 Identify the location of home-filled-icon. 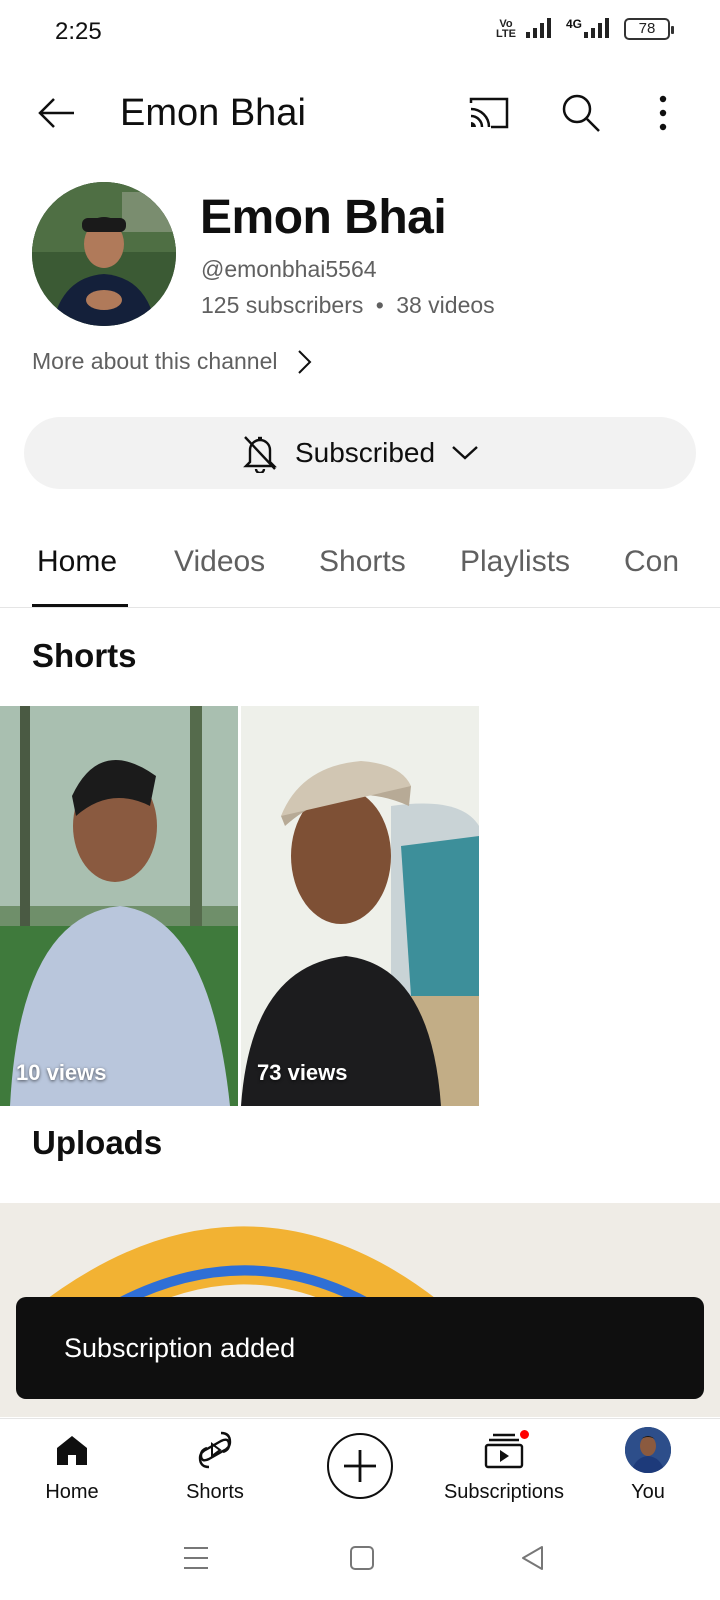
(72, 1450).